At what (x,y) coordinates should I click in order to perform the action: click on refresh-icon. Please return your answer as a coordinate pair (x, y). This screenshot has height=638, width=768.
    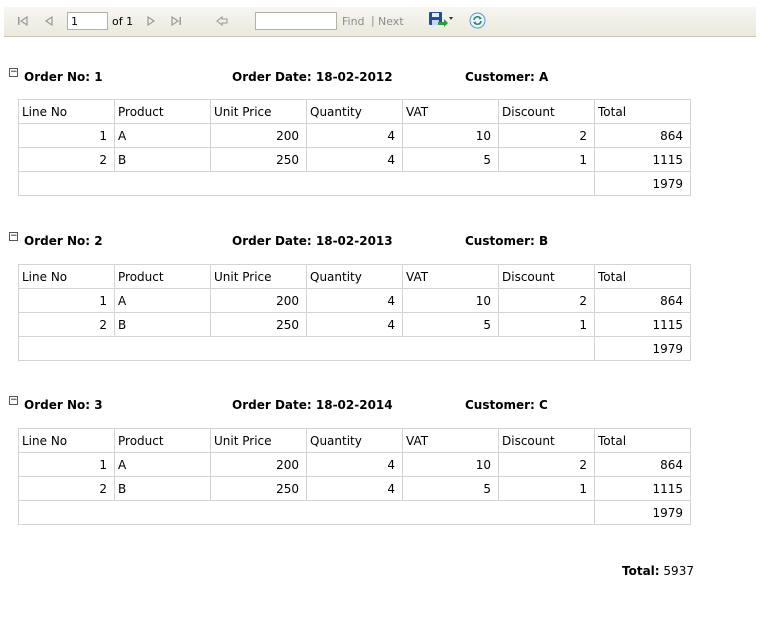
    Looking at the image, I should click on (477, 20).